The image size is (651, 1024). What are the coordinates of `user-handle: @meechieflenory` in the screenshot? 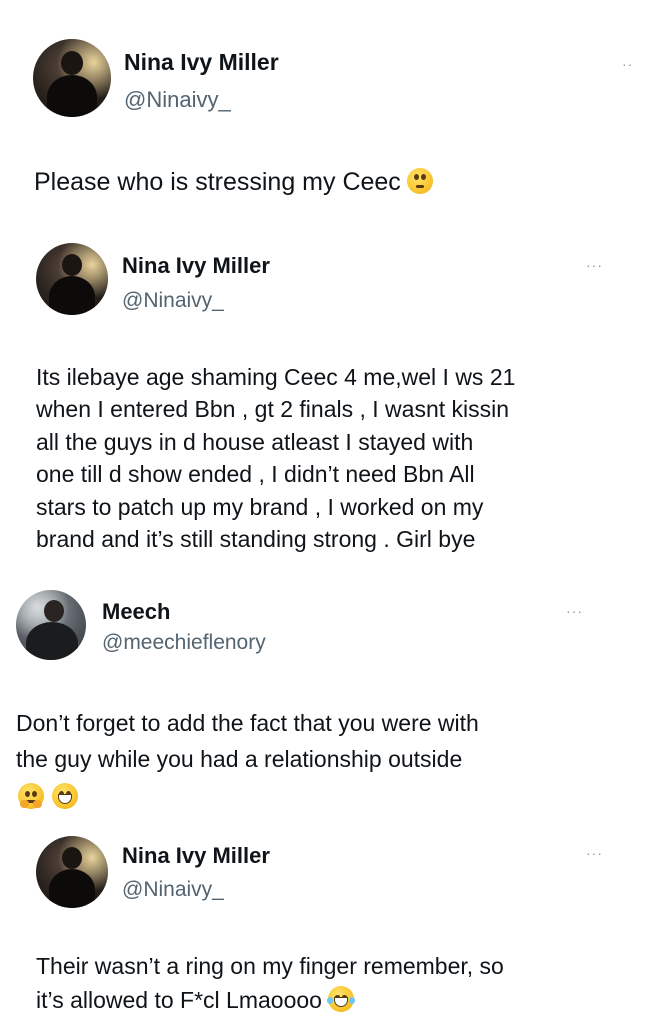 It's located at (184, 643).